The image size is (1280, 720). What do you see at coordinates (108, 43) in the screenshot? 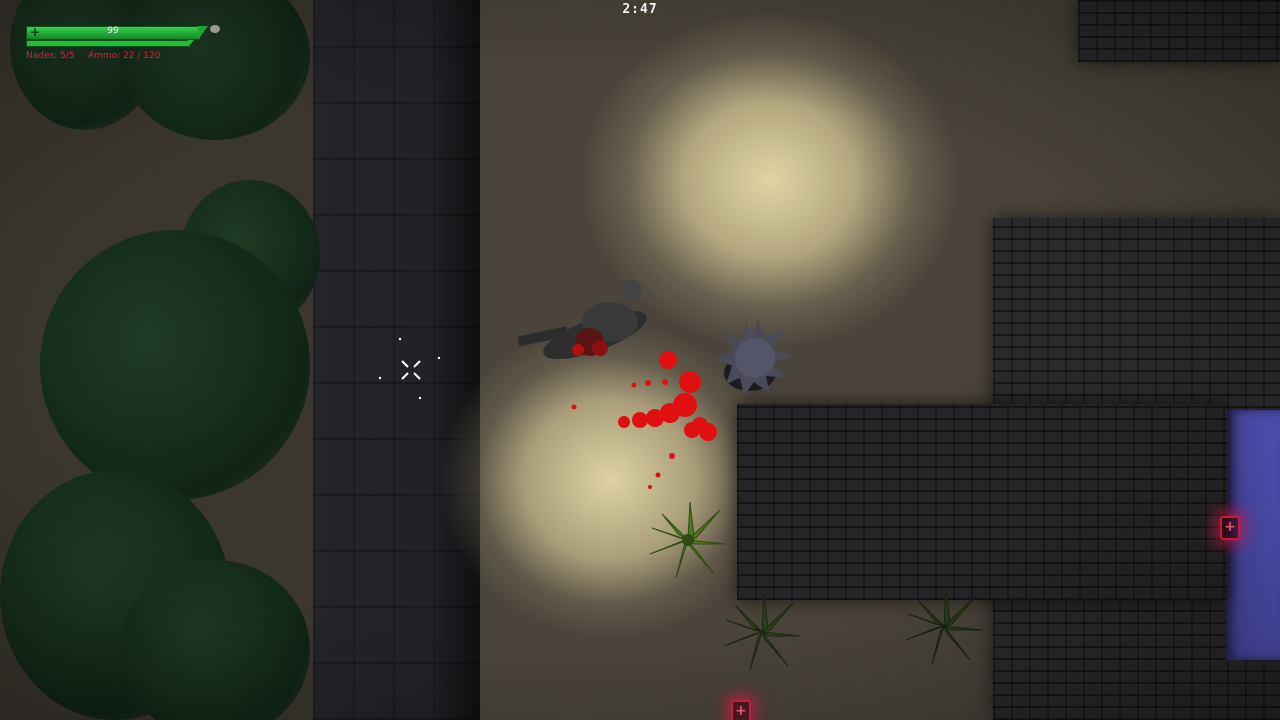
I see `stamina-bar` at bounding box center [108, 43].